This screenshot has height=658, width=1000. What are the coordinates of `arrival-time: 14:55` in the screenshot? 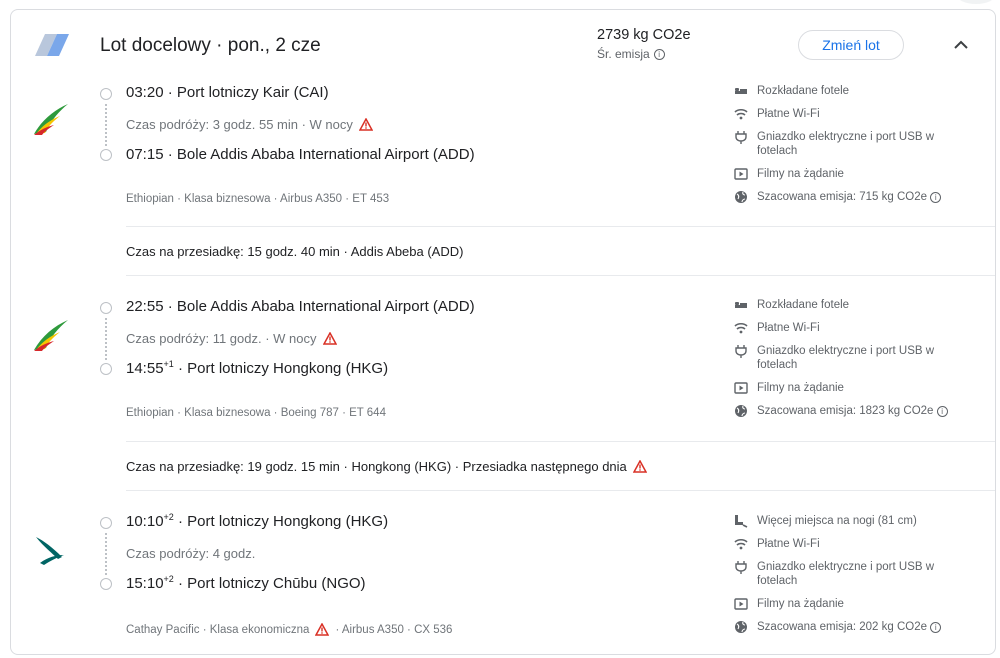 It's located at (145, 368).